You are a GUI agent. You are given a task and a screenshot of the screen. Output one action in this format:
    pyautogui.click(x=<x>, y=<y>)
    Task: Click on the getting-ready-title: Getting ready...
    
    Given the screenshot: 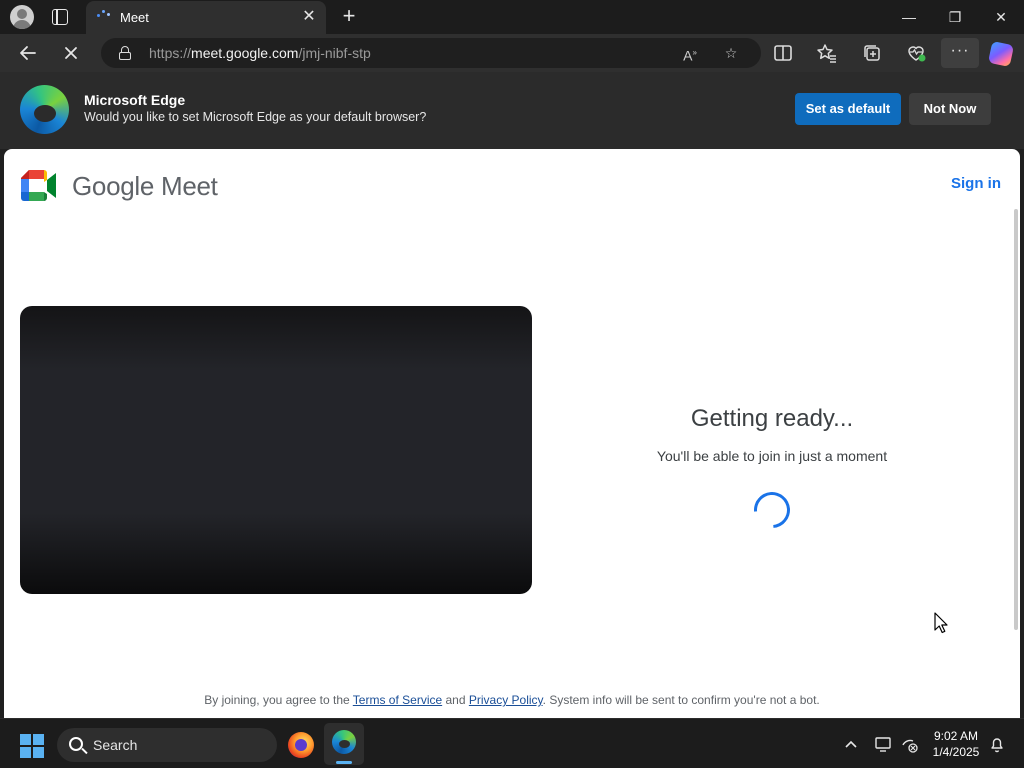 What is the action you would take?
    pyautogui.click(x=772, y=418)
    